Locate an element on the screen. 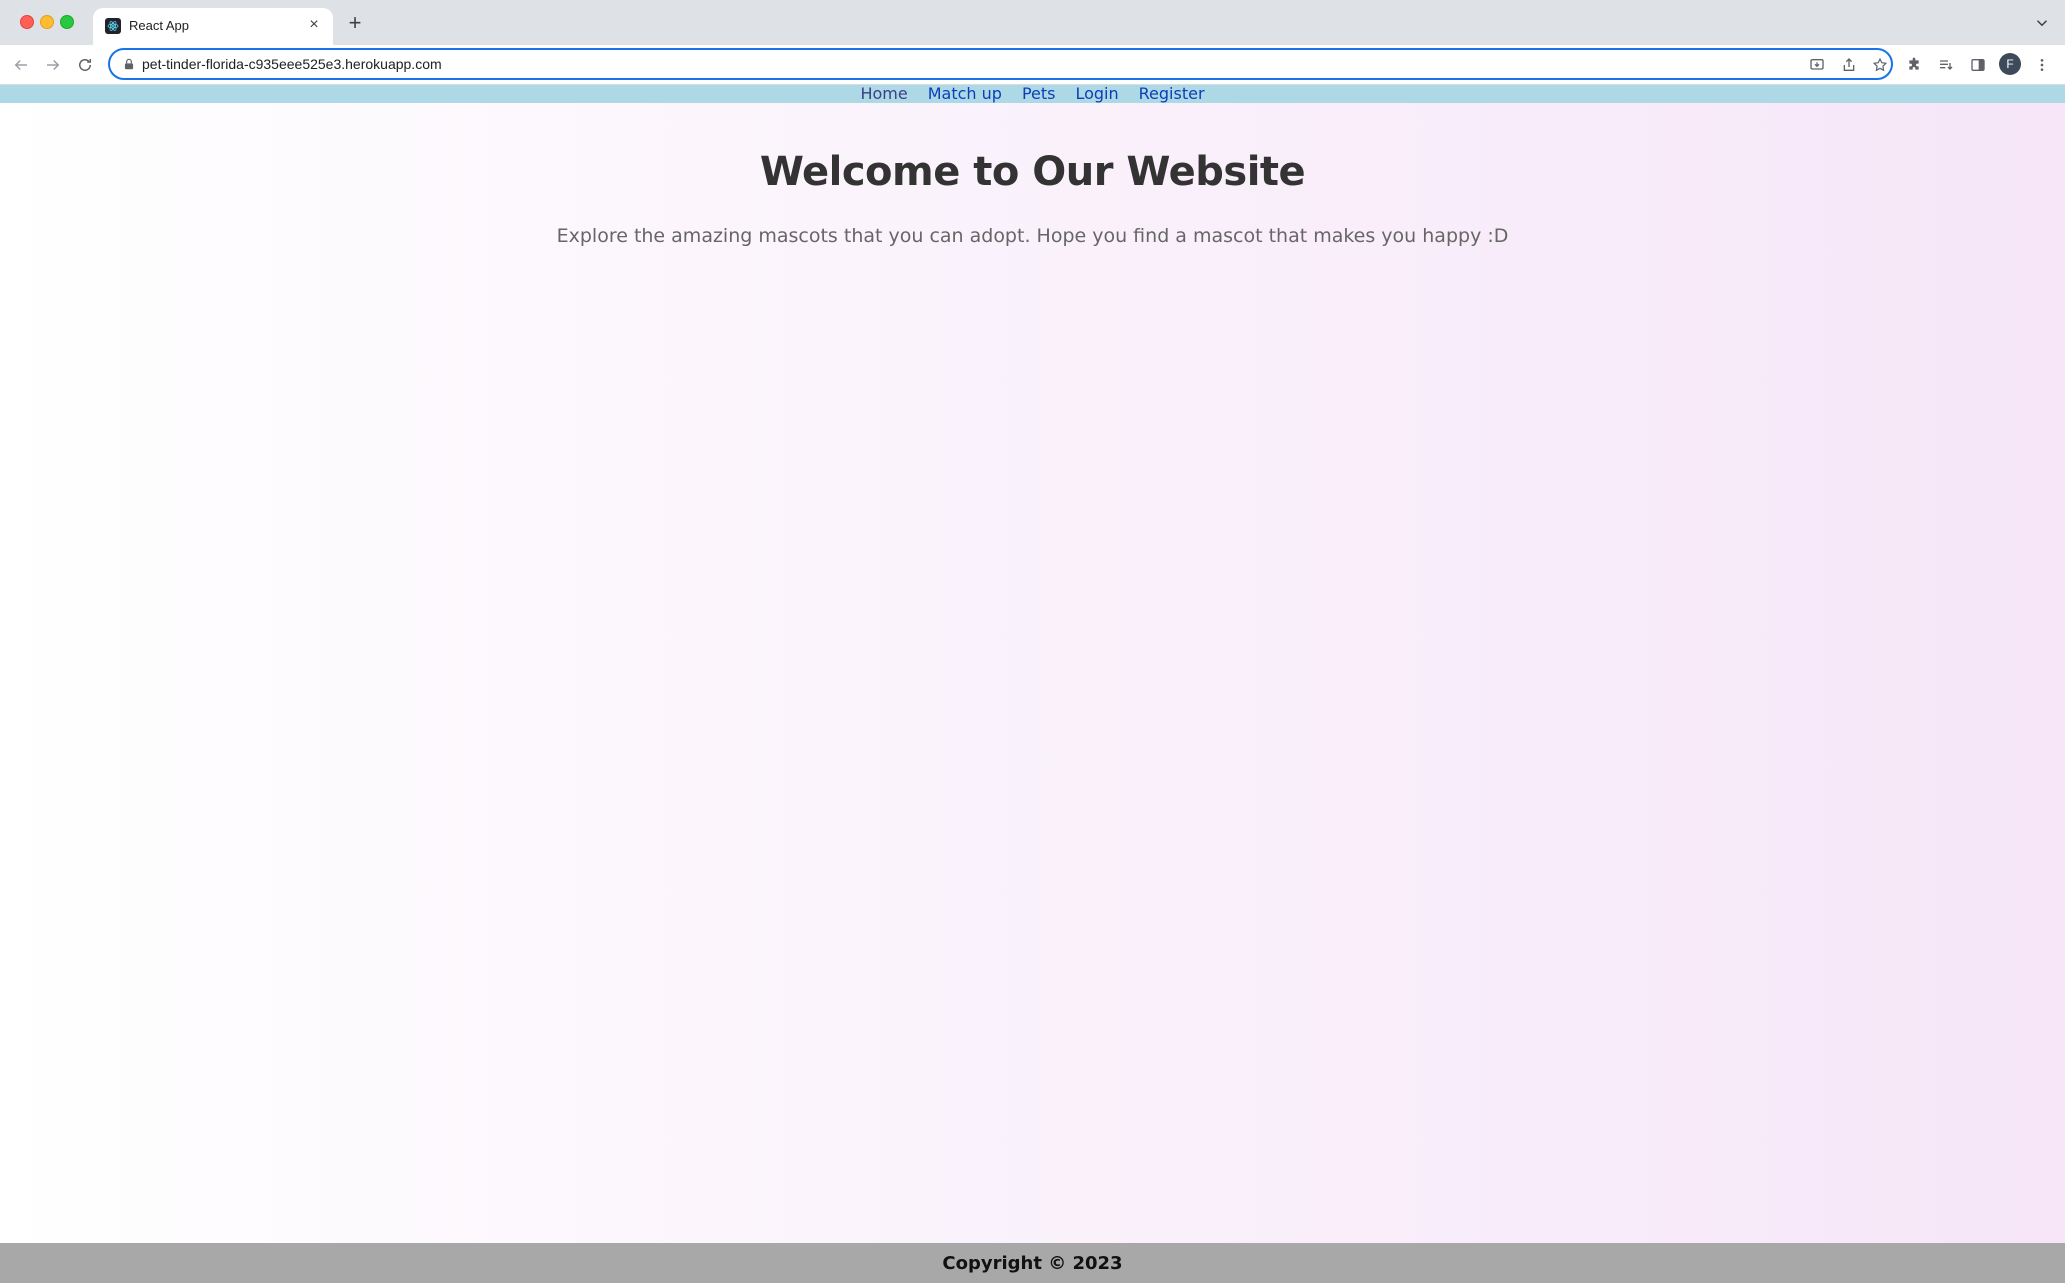 The image size is (2065, 1283). extensions-puzzle-icon is located at coordinates (1914, 65).